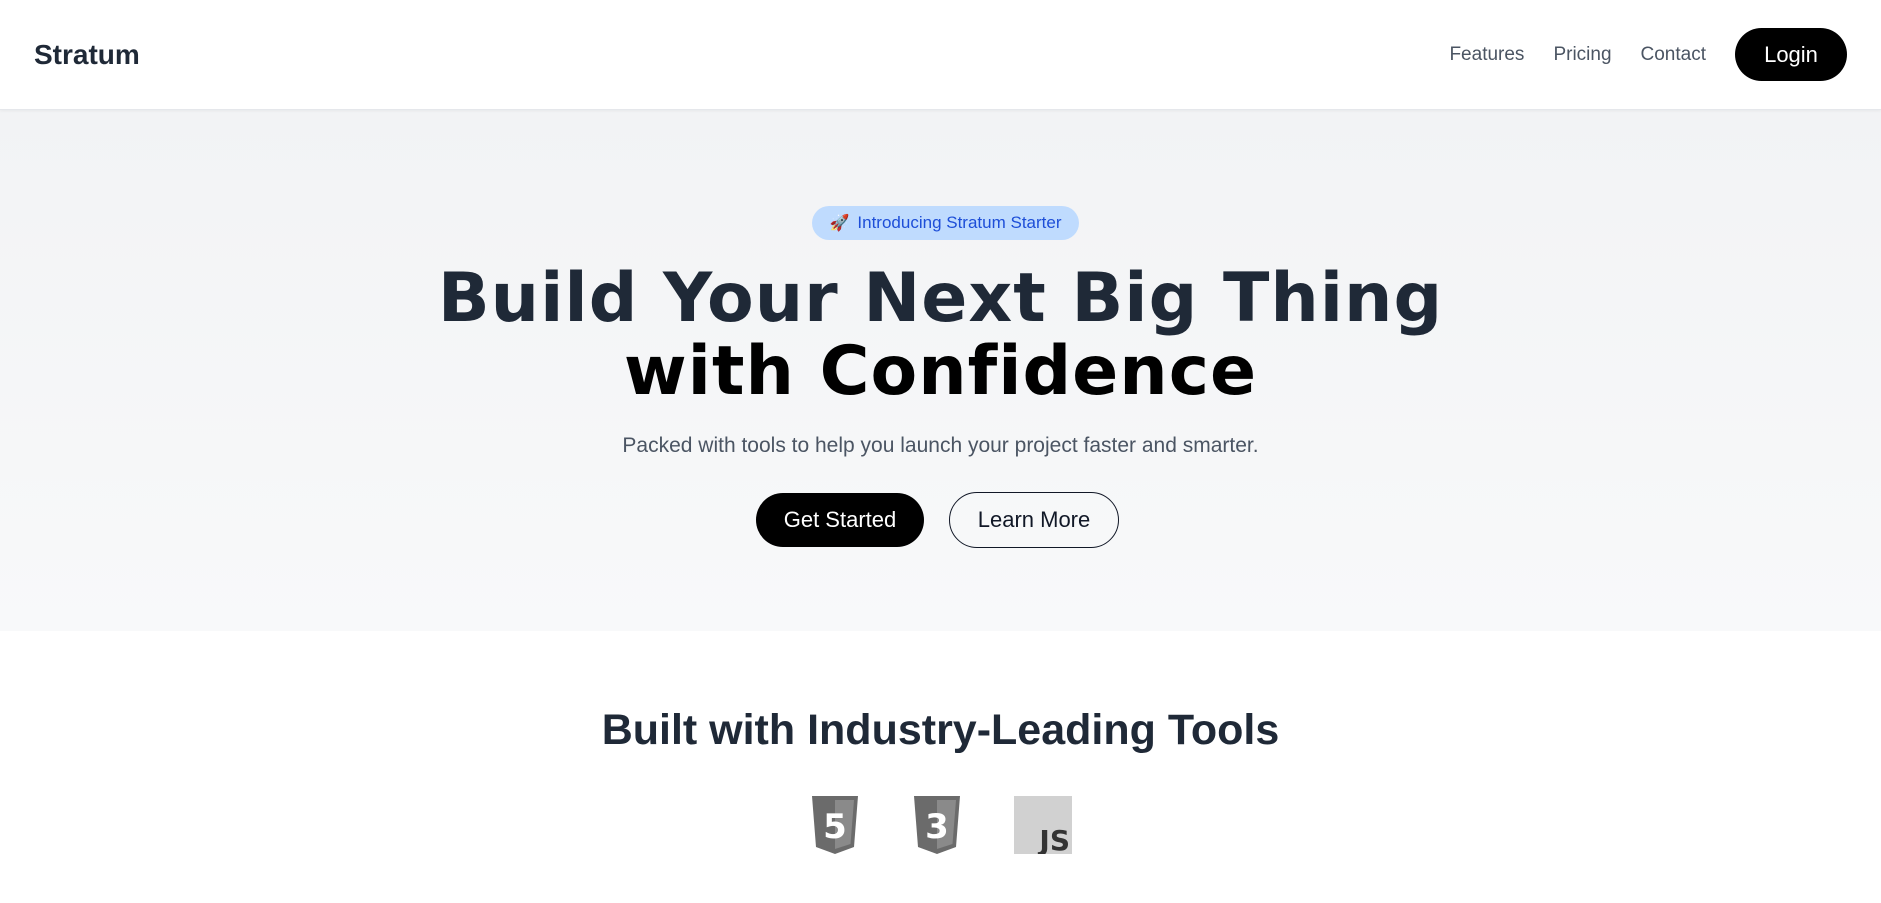  Describe the element at coordinates (1791, 54) in the screenshot. I see `login-button: Login` at that location.